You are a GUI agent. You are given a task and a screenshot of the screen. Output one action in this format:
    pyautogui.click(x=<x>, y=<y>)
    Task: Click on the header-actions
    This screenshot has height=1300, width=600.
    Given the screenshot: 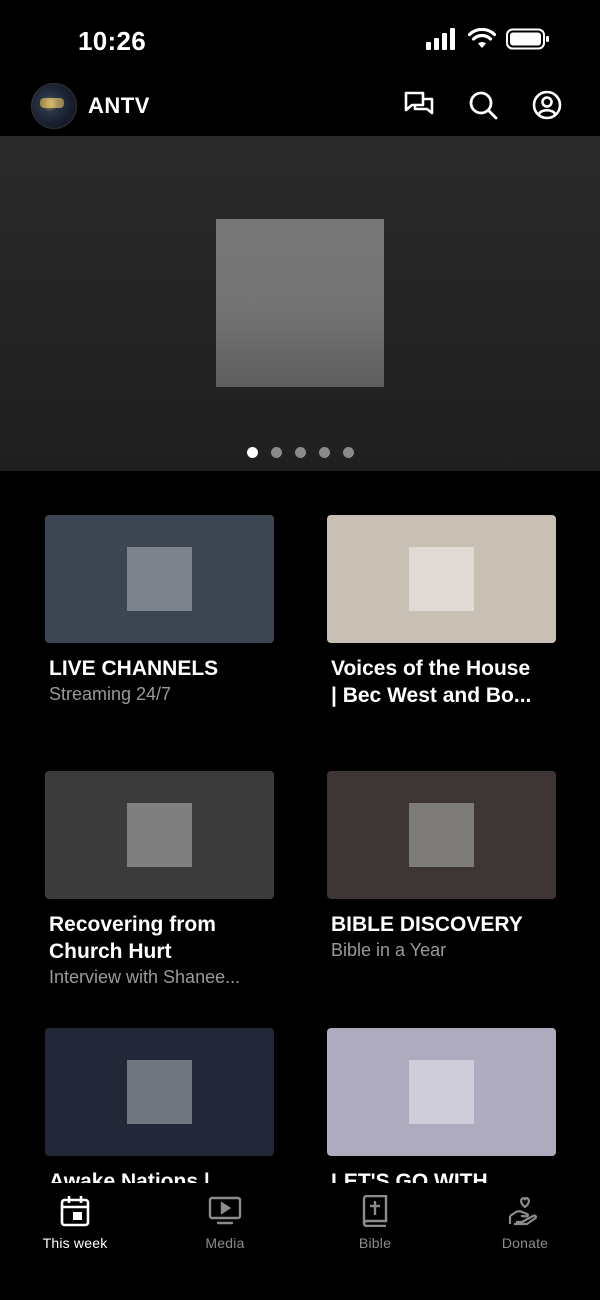 What is the action you would take?
    pyautogui.click(x=483, y=105)
    